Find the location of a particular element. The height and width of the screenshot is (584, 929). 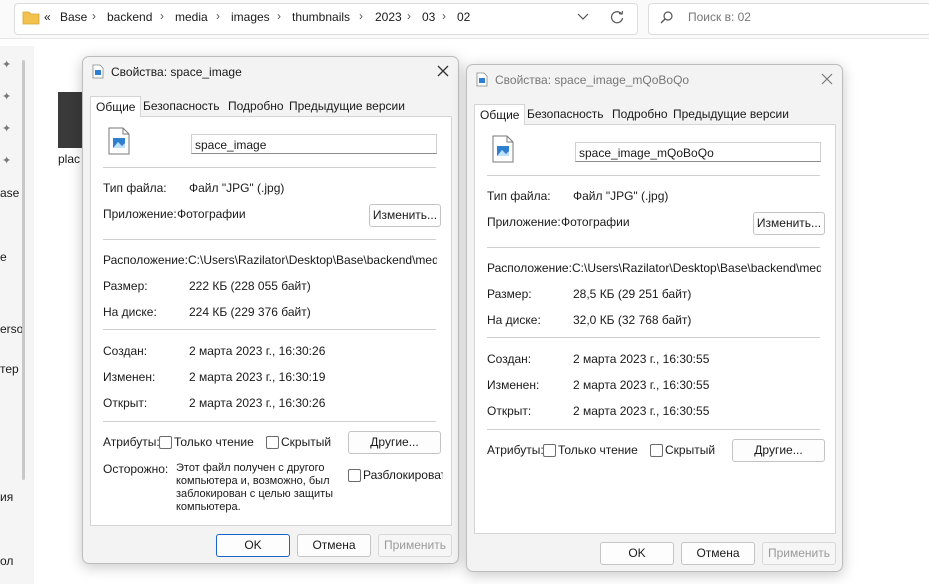

folder-icon is located at coordinates (31, 18).